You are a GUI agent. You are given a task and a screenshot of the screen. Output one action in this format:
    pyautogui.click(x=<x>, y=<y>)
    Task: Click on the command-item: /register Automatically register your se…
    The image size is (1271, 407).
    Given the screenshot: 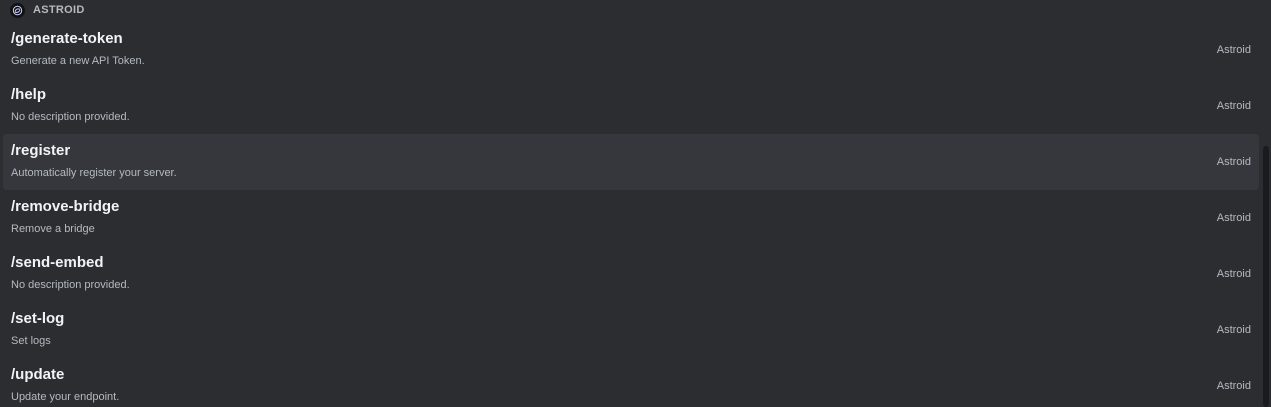 What is the action you would take?
    pyautogui.click(x=631, y=162)
    